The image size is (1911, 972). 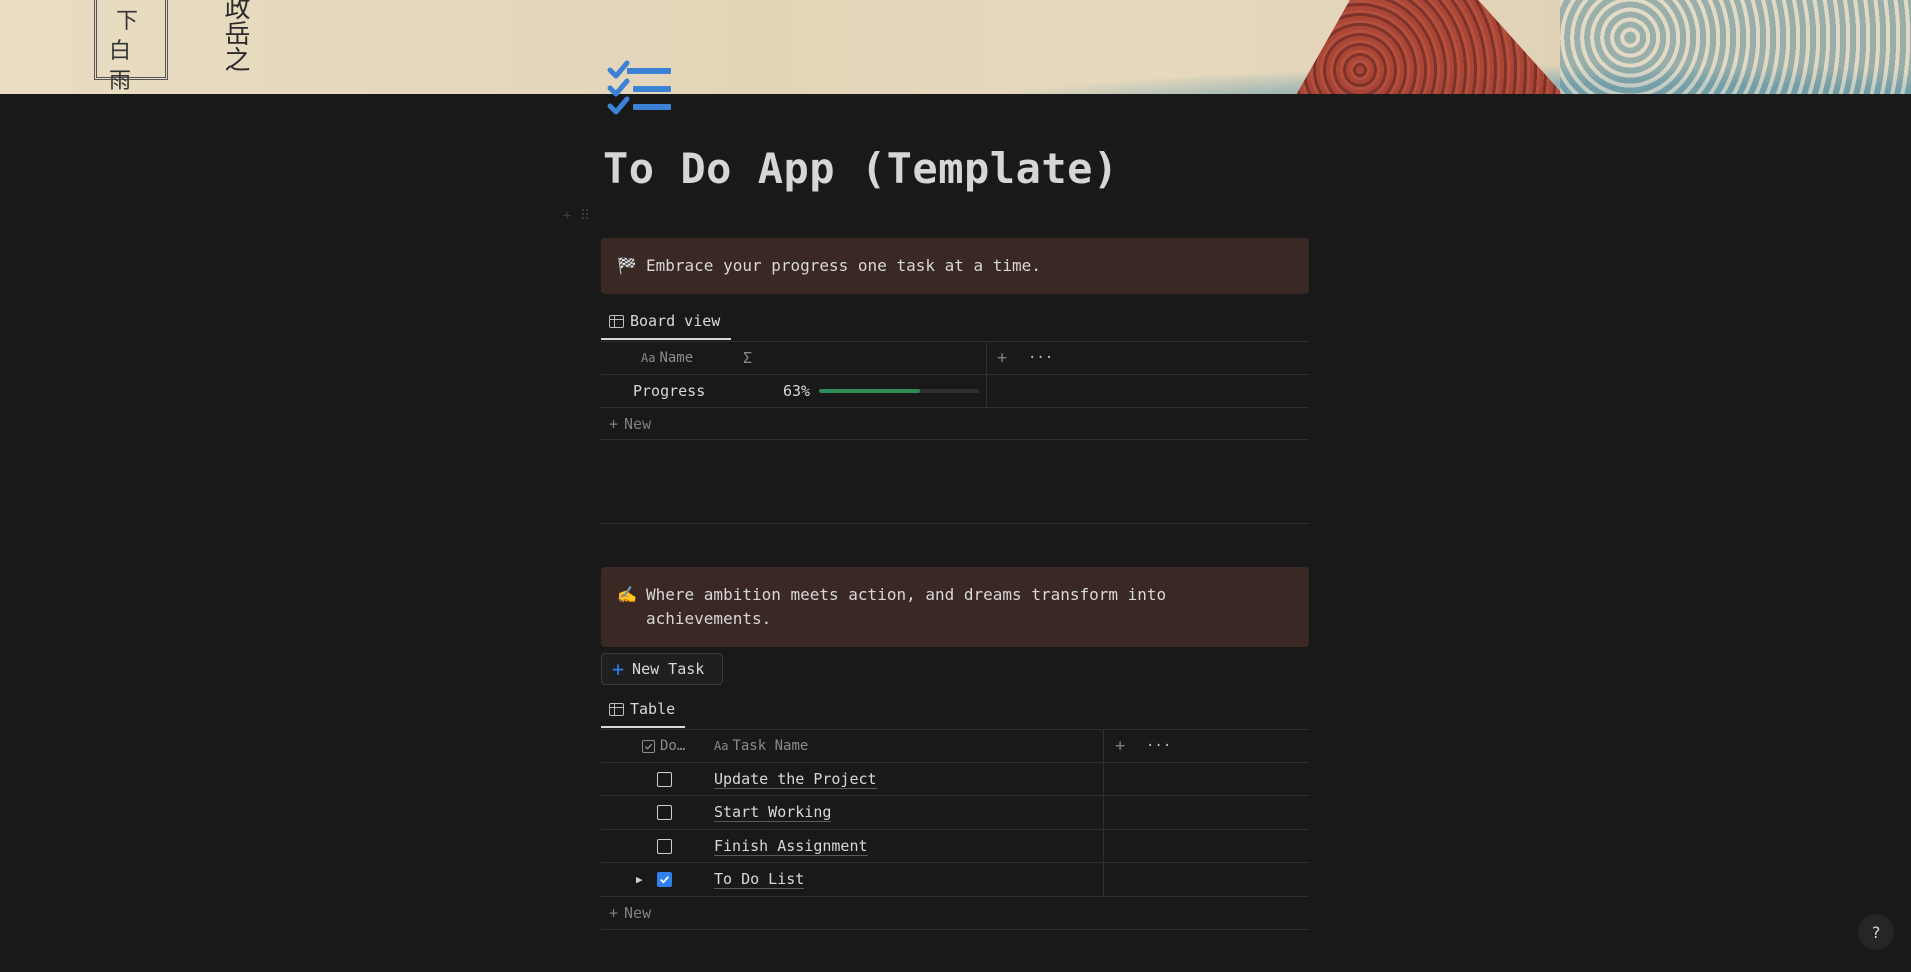 What do you see at coordinates (642, 90) in the screenshot?
I see `checklist-icon` at bounding box center [642, 90].